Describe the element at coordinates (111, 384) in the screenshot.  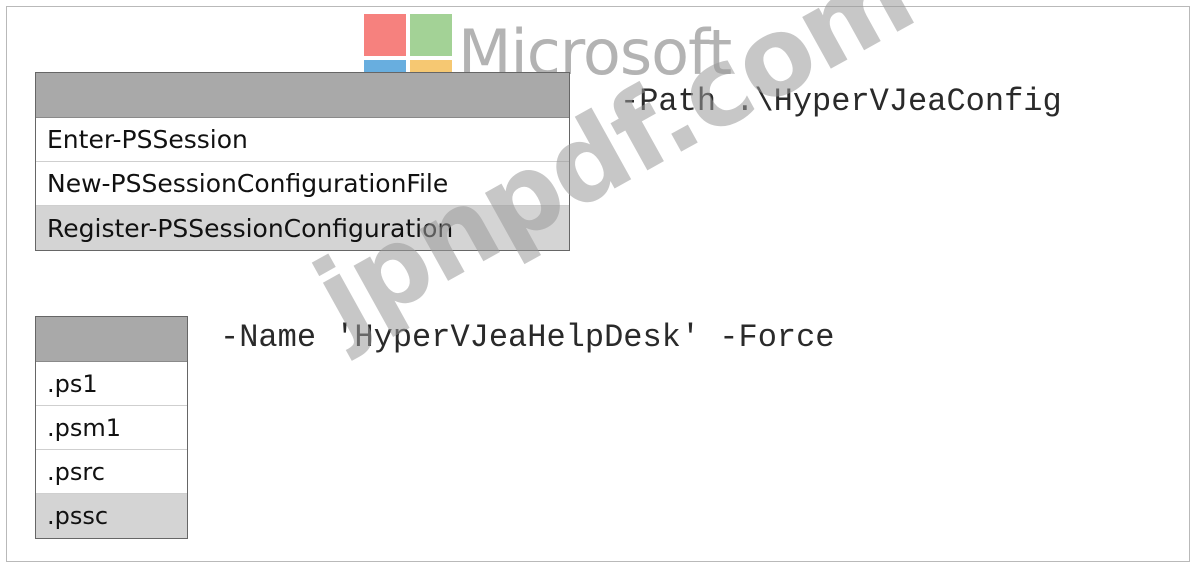
I see `extension-option: .ps1` at that location.